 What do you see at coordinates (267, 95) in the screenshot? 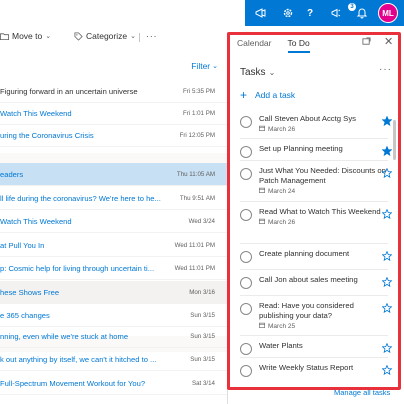
I see `add-task-button: + Add a task` at bounding box center [267, 95].